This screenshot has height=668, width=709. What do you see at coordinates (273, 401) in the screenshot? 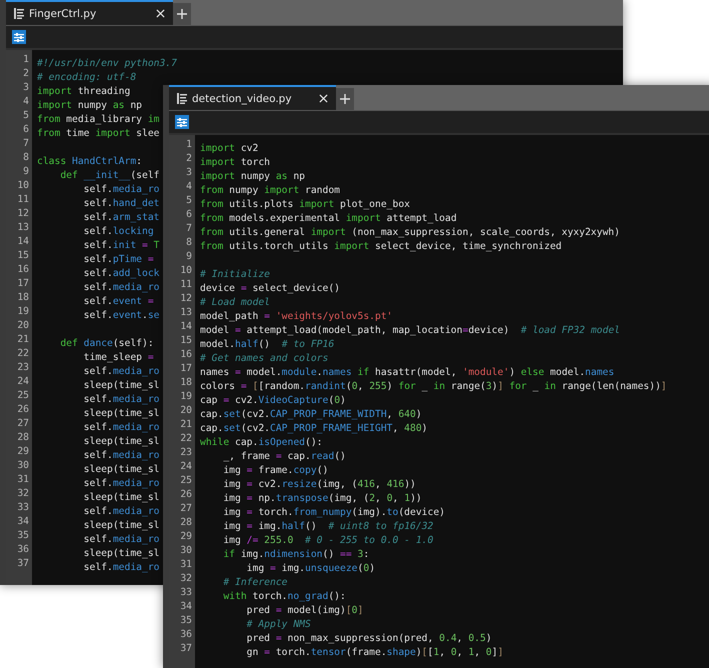
I see `code-line: cap = cv2.VideoCapture(0)` at bounding box center [273, 401].